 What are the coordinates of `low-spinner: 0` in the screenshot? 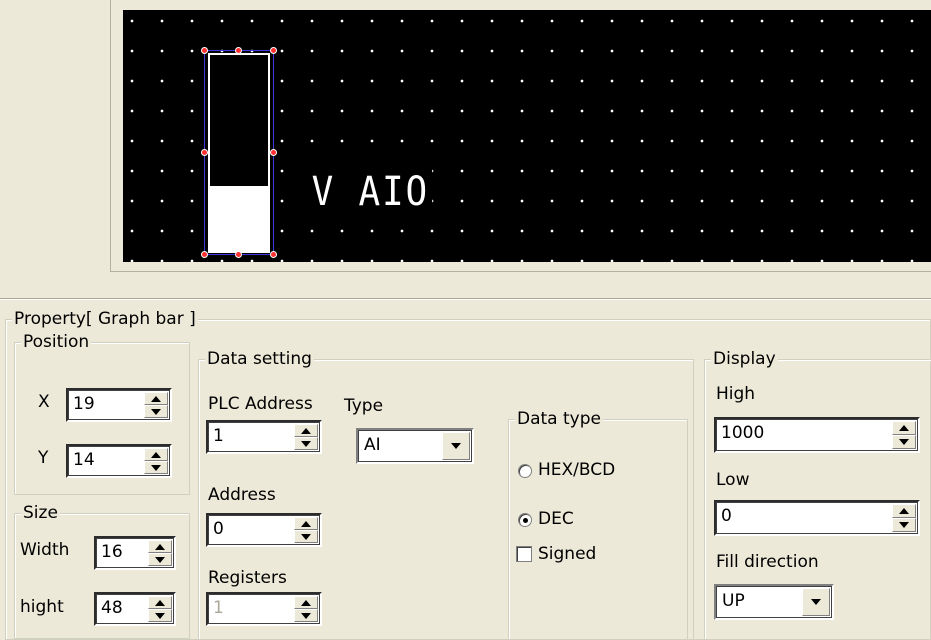 It's located at (817, 518).